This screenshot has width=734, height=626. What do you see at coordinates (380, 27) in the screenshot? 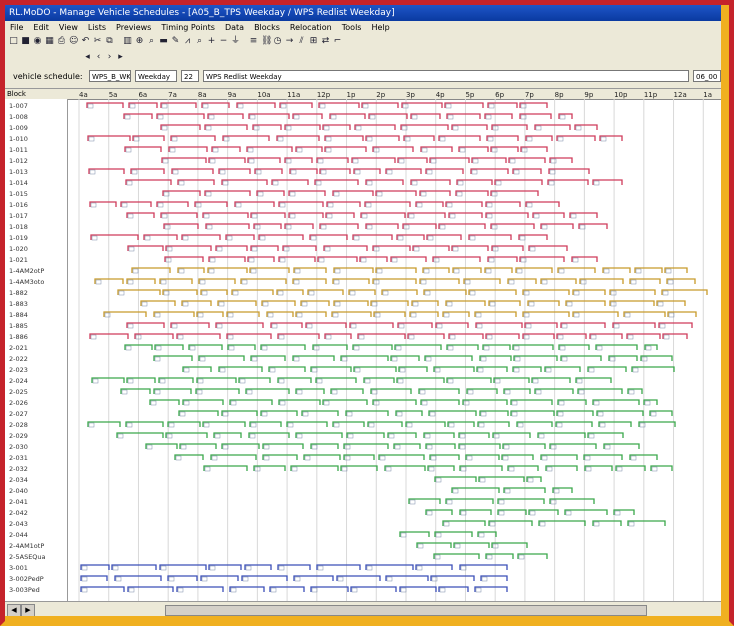
I see `menu-help: Help` at bounding box center [380, 27].